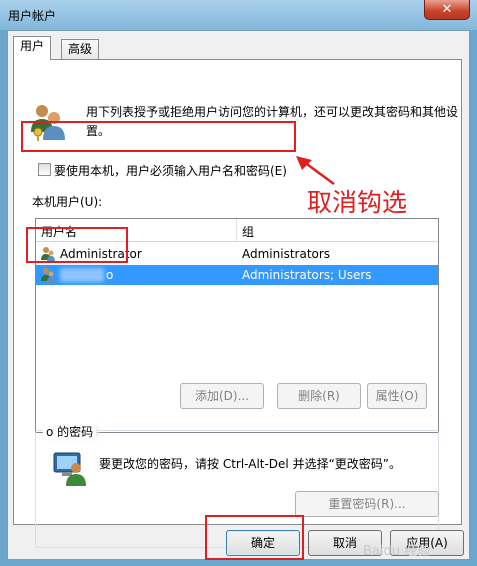  I want to click on highlight-box-ok, so click(254, 537).